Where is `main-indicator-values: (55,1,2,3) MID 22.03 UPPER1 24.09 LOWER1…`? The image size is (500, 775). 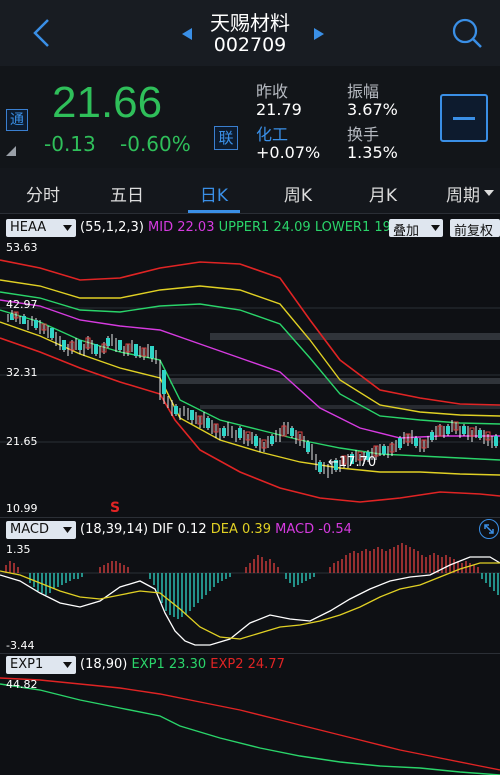
main-indicator-values: (55,1,2,3) MID 22.03 UPPER1 24.09 LOWER1… is located at coordinates (237, 227).